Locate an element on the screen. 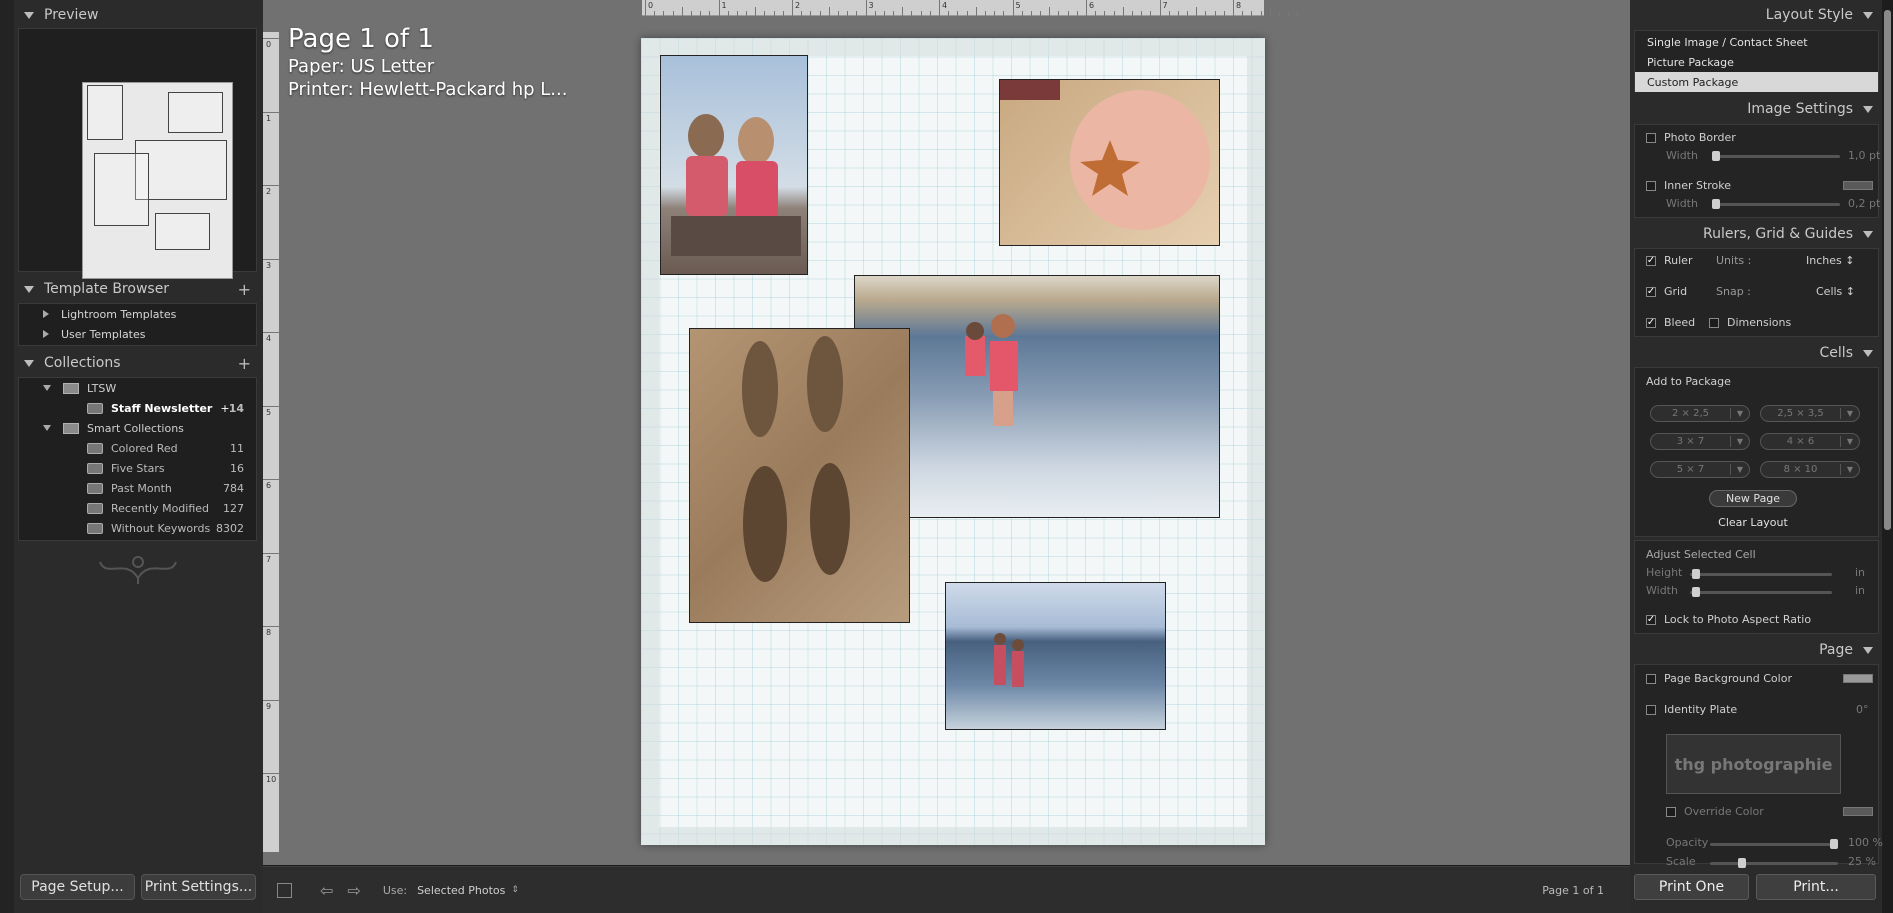  snap-select: Cells ↕ is located at coordinates (1835, 291).